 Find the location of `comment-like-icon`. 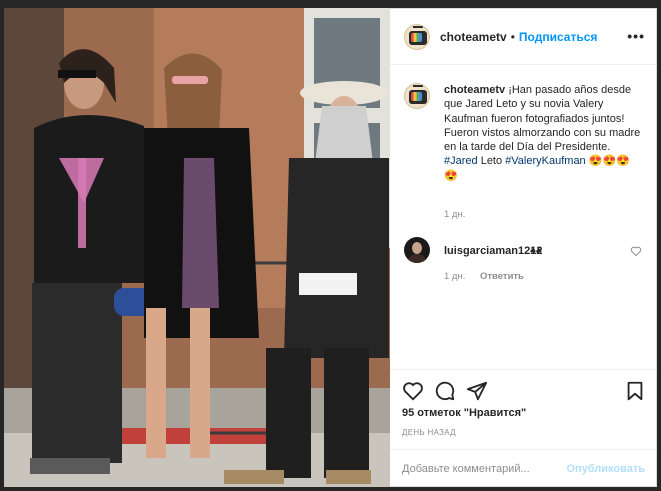

comment-like-icon is located at coordinates (636, 251).